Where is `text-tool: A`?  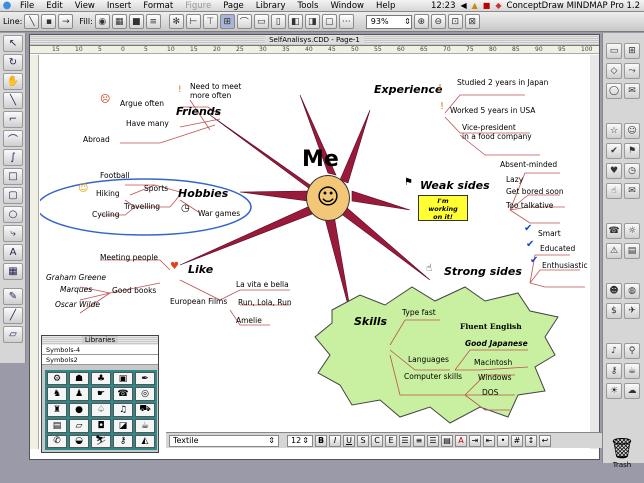
text-tool: A is located at coordinates (13, 252).